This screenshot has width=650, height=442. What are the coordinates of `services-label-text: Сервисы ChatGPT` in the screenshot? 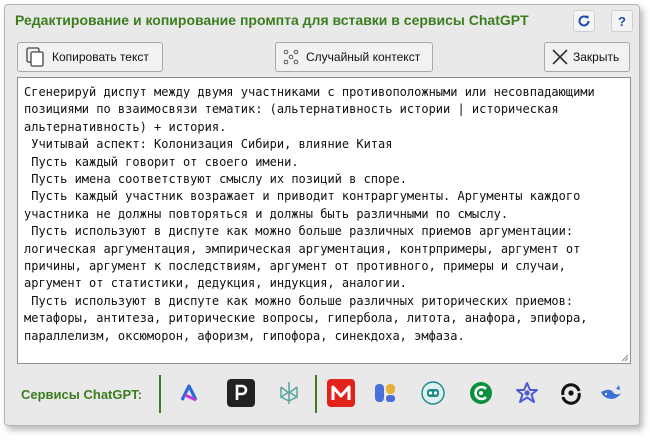 It's located at (79, 394).